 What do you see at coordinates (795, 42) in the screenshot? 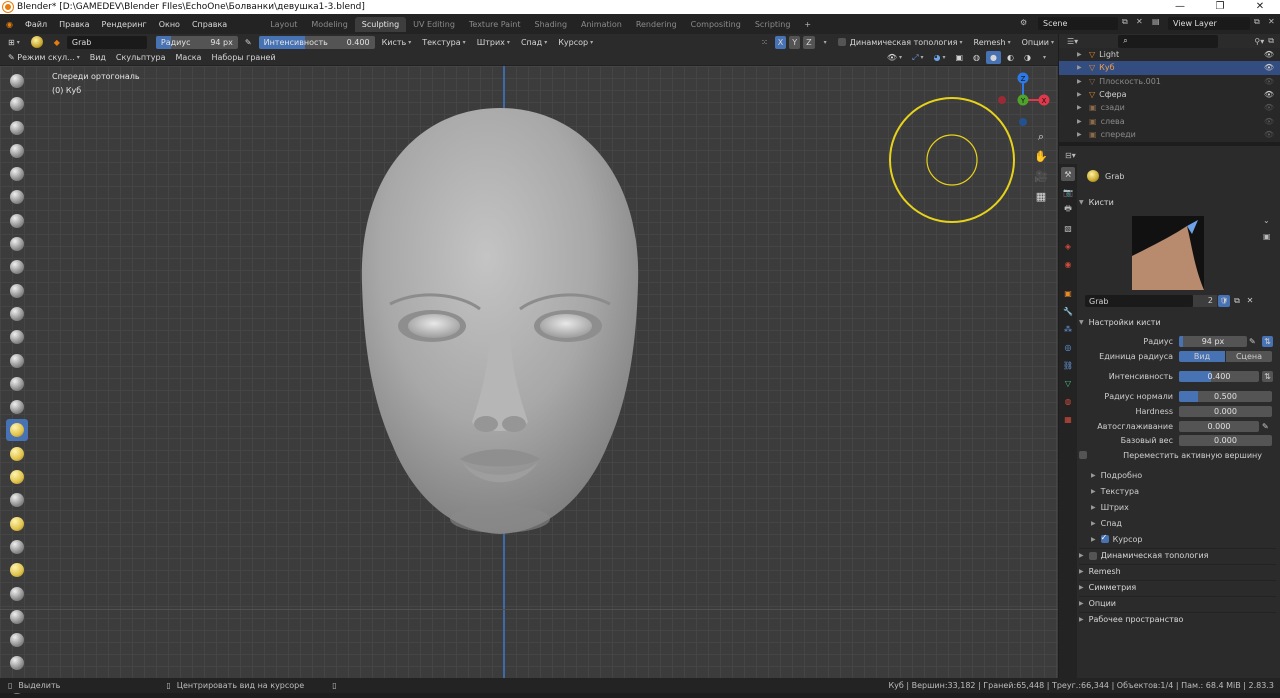
I see `axis-y-toggle: Y` at bounding box center [795, 42].